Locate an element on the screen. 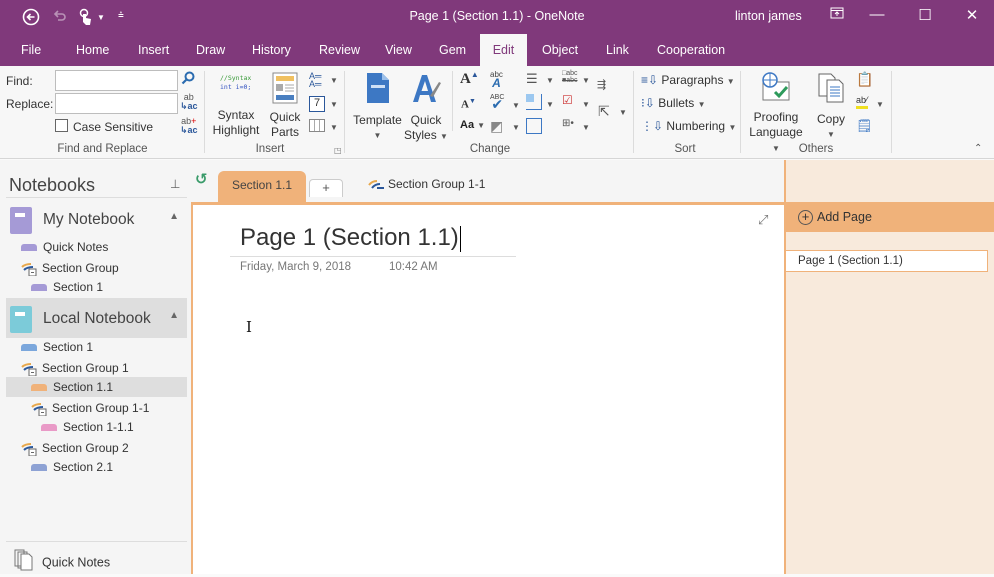 Image resolution: width=994 pixels, height=577 pixels. tab-object: Object is located at coordinates (560, 50).